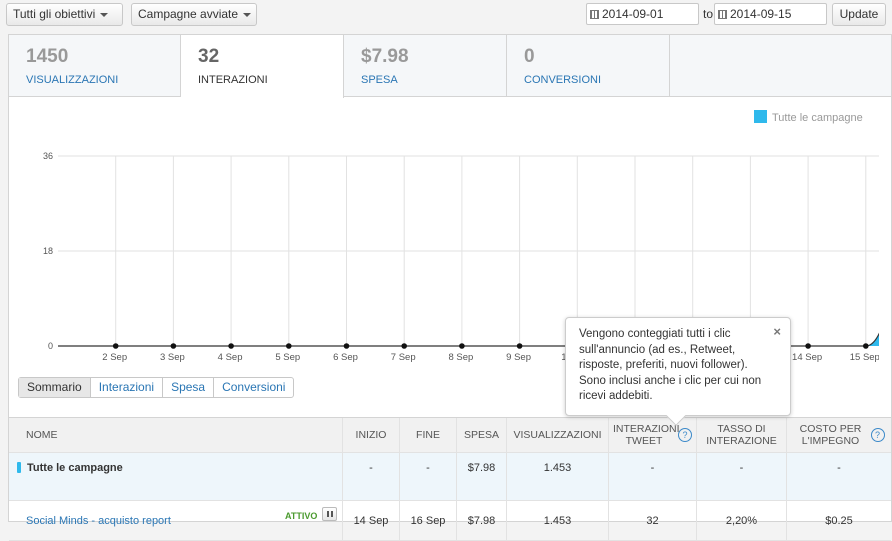 This screenshot has height=541, width=892. What do you see at coordinates (19, 467) in the screenshot?
I see `series-color-marker` at bounding box center [19, 467].